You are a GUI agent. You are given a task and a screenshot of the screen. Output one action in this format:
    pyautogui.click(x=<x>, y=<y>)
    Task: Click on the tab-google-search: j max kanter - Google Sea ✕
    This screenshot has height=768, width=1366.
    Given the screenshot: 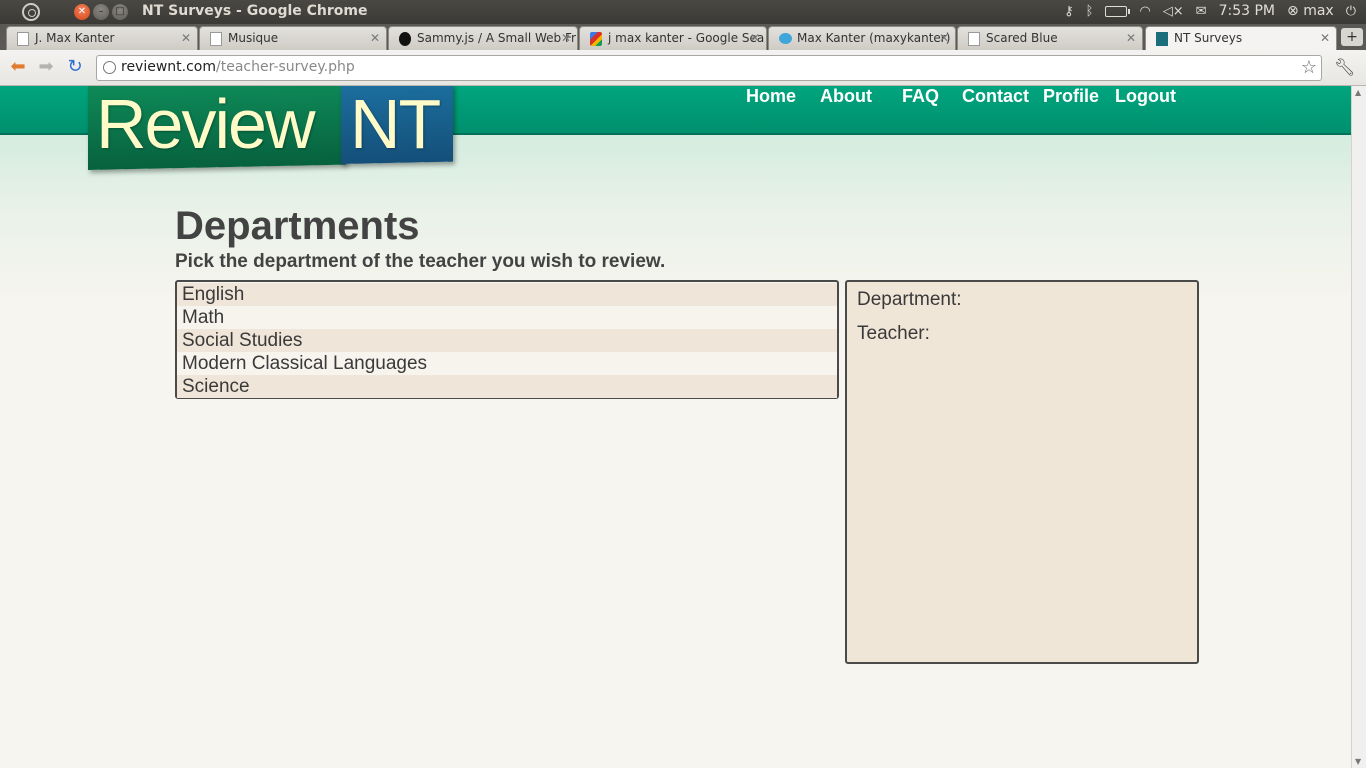 What is the action you would take?
    pyautogui.click(x=673, y=38)
    